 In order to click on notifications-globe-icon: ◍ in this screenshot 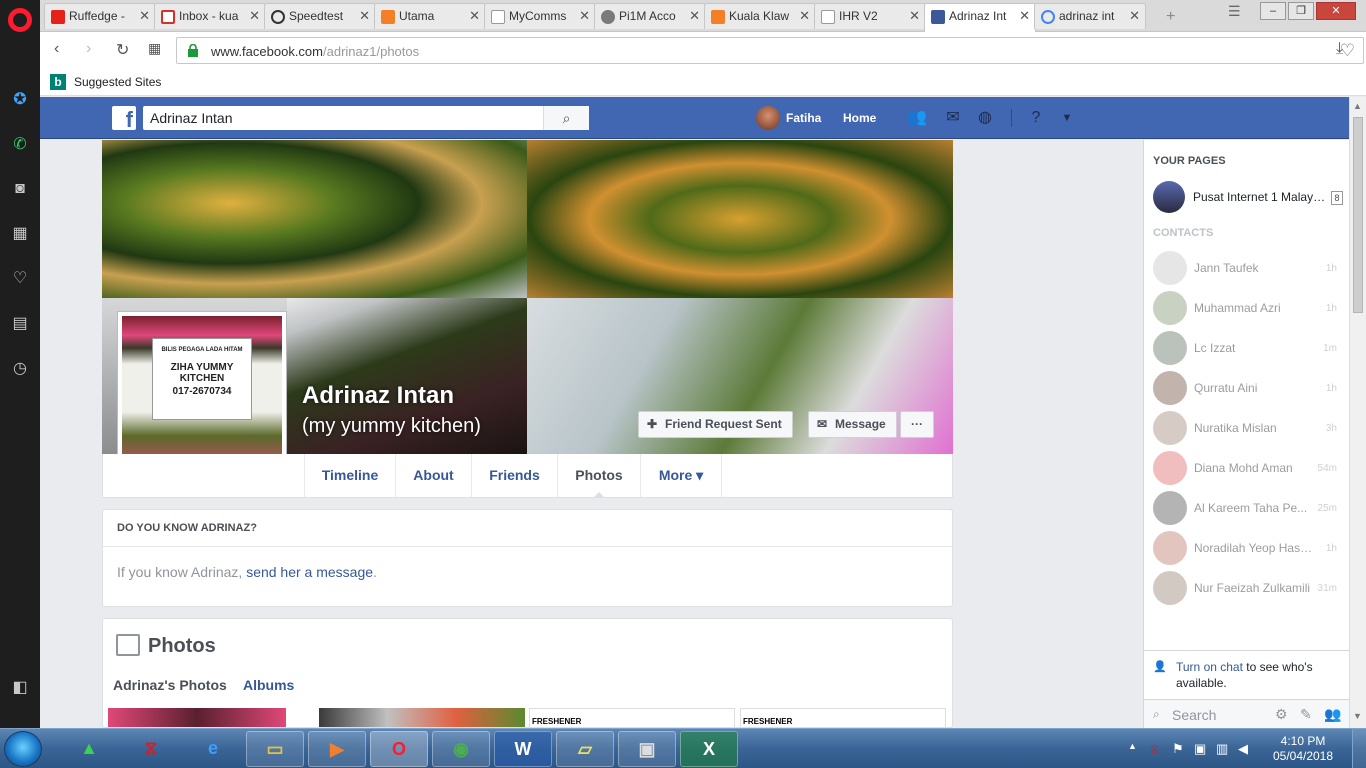, I will do `click(985, 118)`.